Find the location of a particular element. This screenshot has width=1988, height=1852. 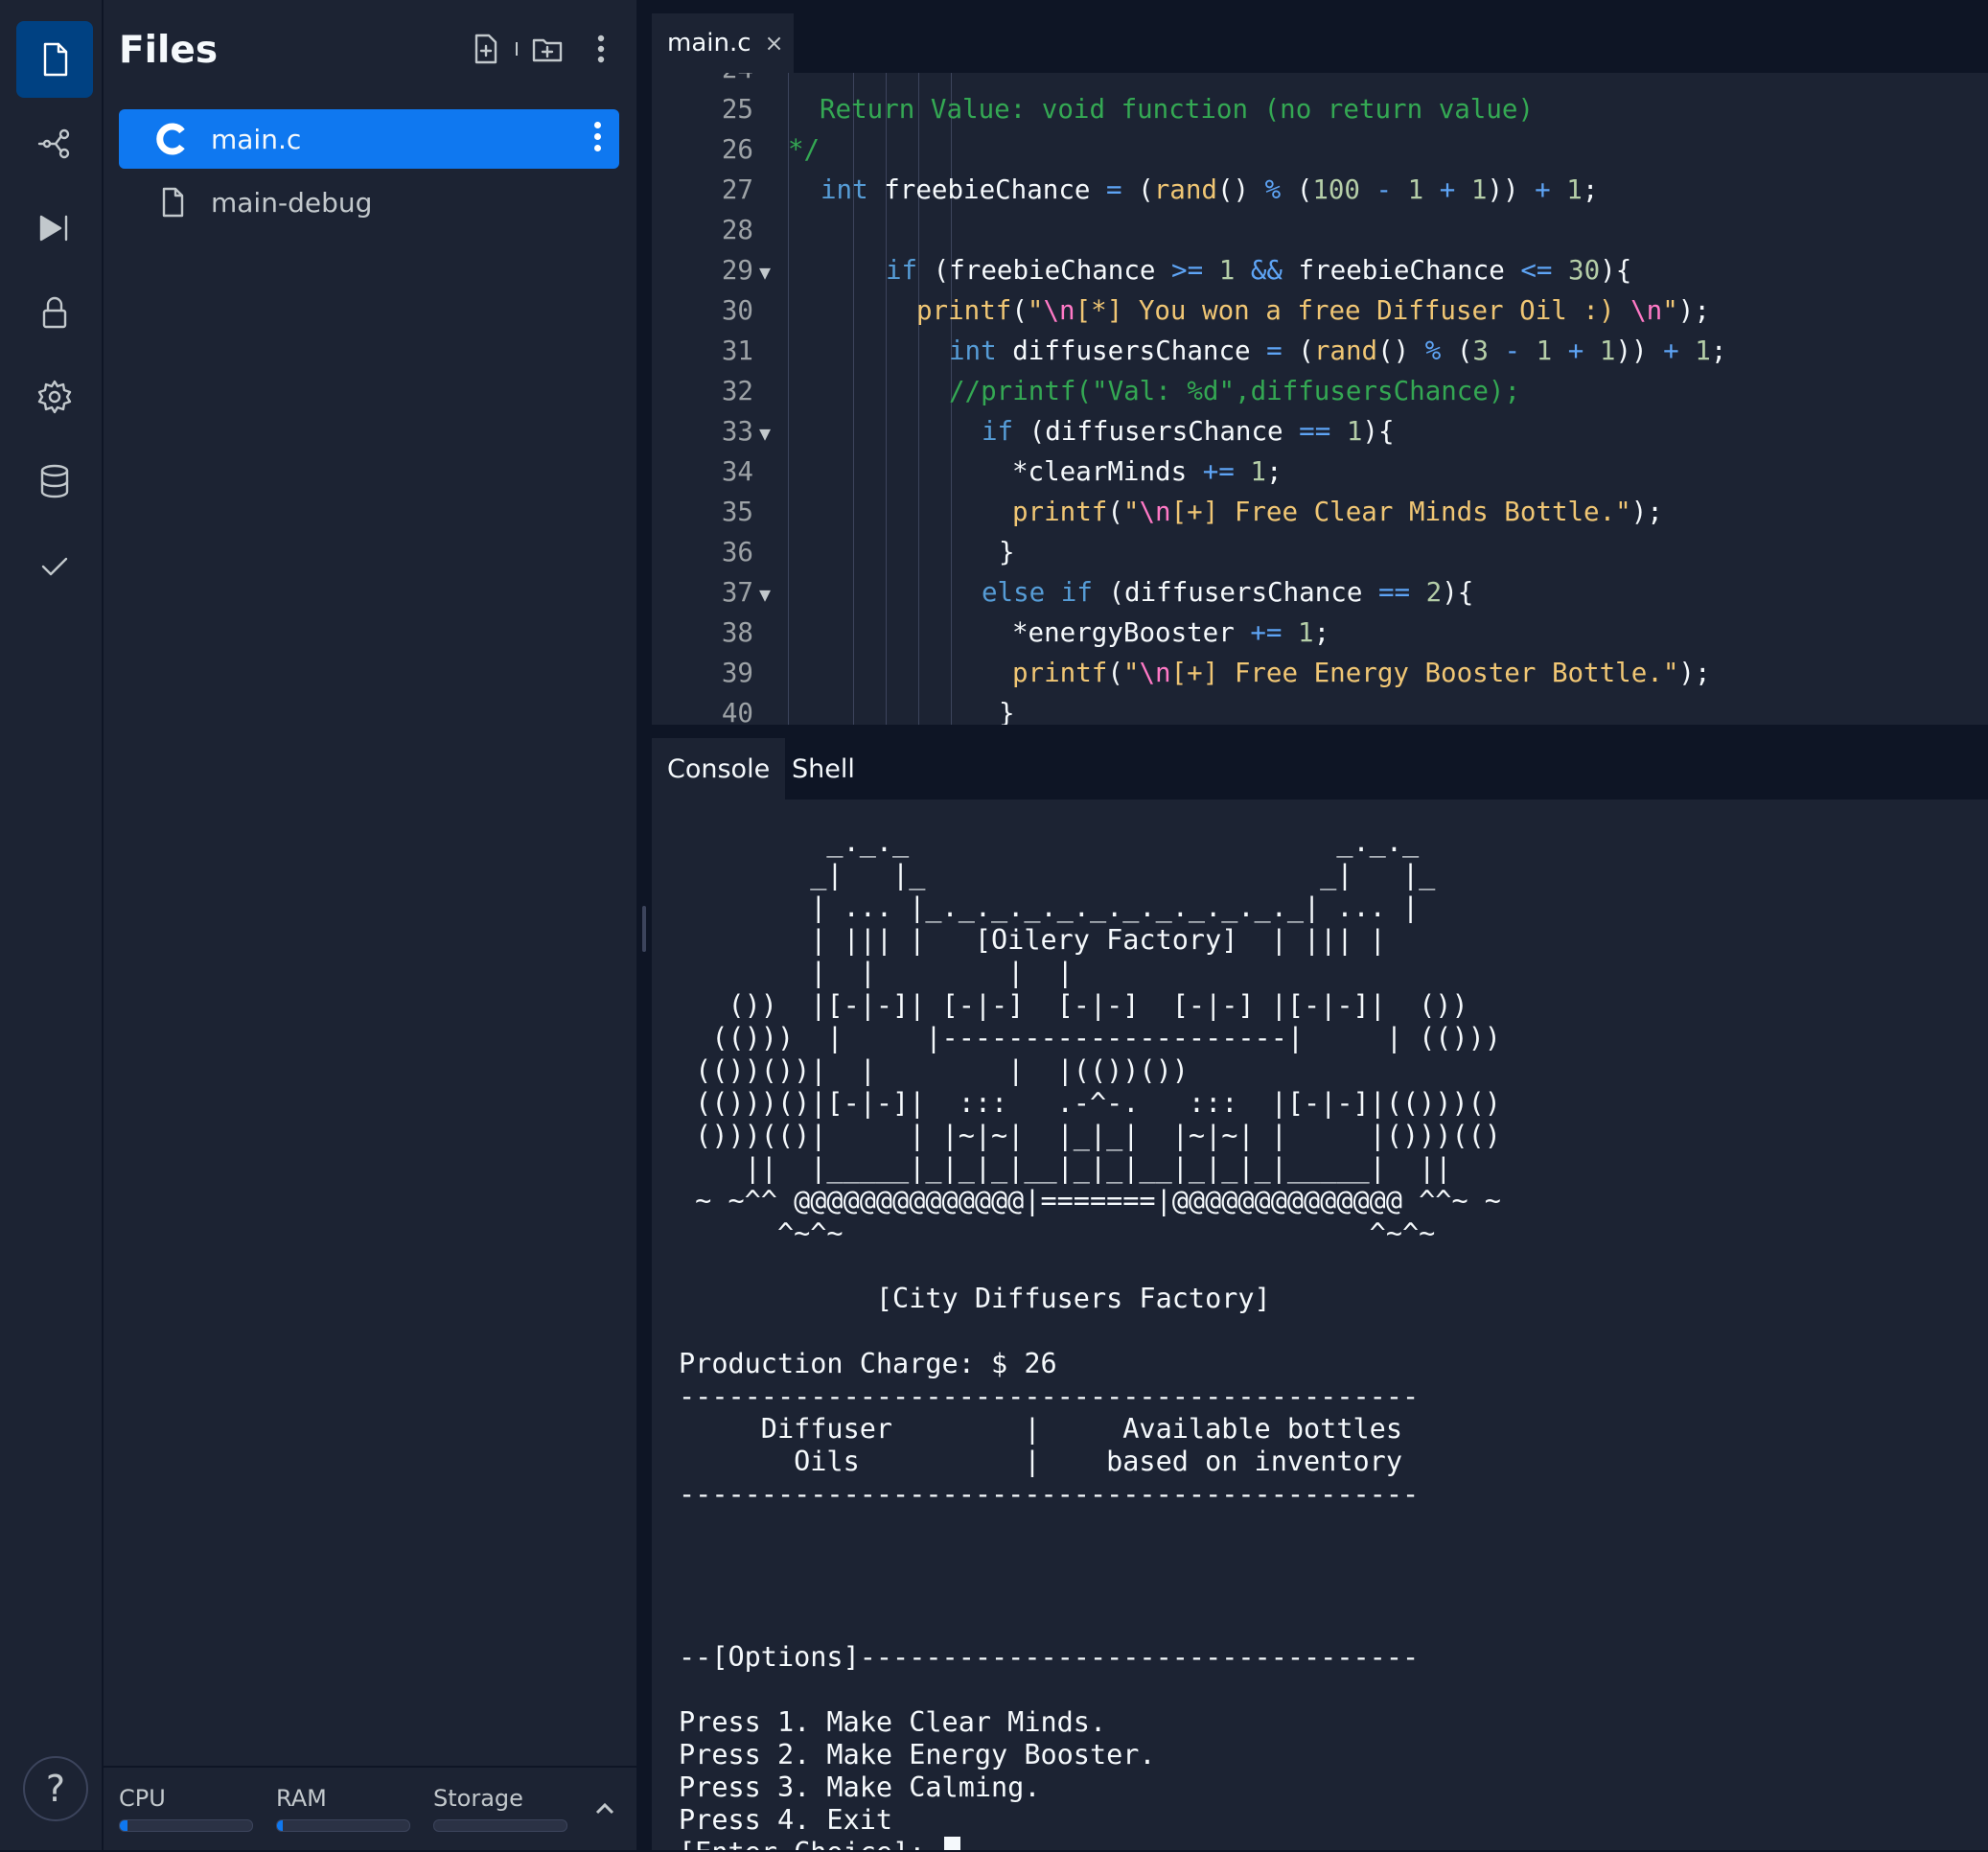

lock-icon is located at coordinates (54, 312).